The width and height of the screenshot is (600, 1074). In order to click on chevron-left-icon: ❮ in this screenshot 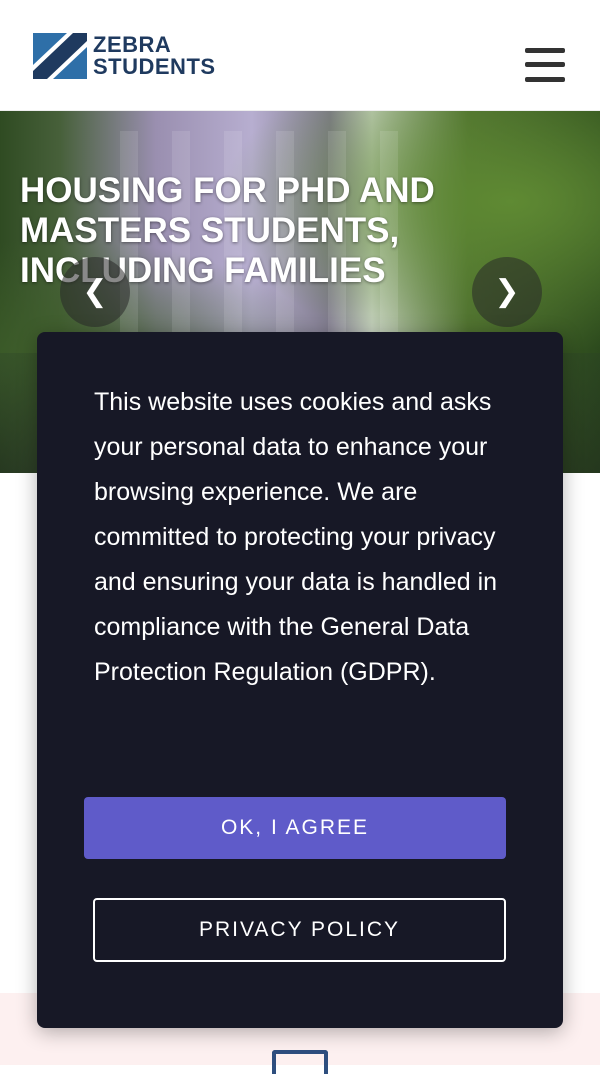, I will do `click(95, 292)`.